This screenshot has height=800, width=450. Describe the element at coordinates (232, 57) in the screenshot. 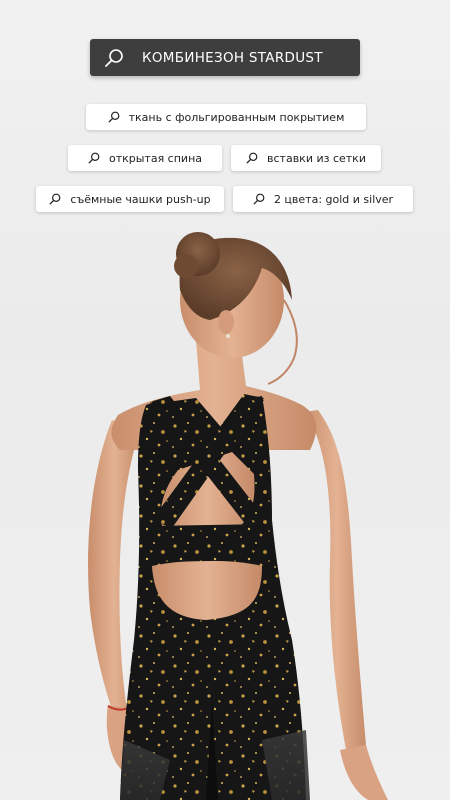

I see `product-title: КОМБИНЕЗОН STARDUST` at that location.